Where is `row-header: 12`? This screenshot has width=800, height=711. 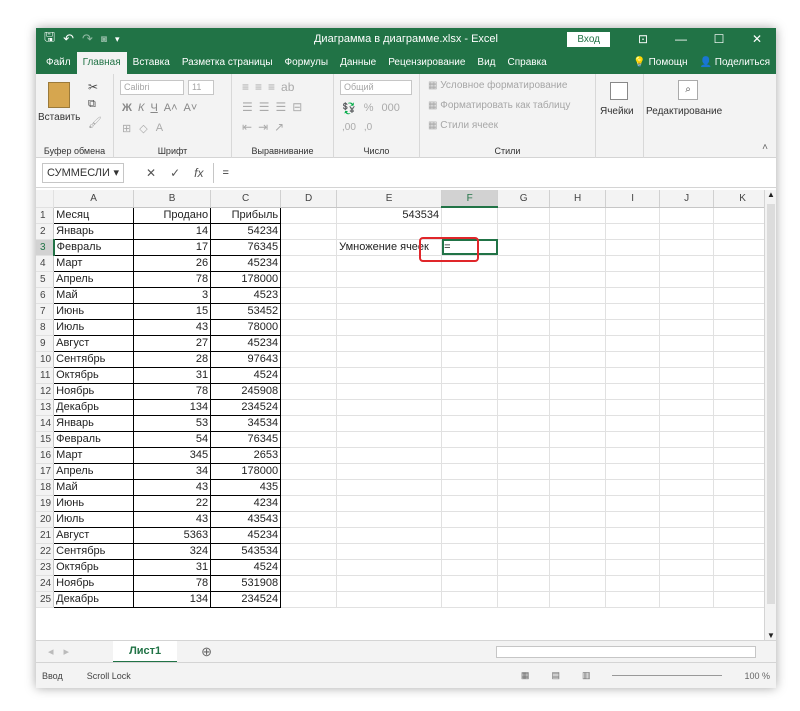
row-header: 12 is located at coordinates (45, 391).